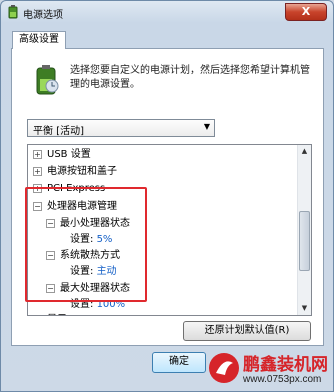  I want to click on site-watermark: 鹏鑫装机网 www.0753px.com, so click(269, 370).